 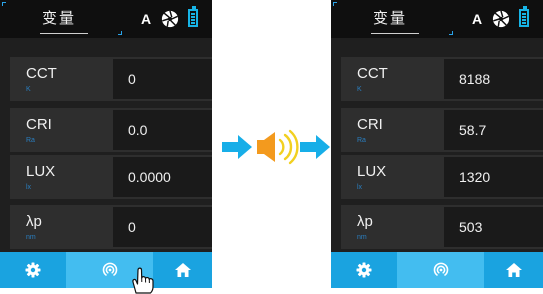 I want to click on lux-value: 0.0000, so click(x=162, y=177).